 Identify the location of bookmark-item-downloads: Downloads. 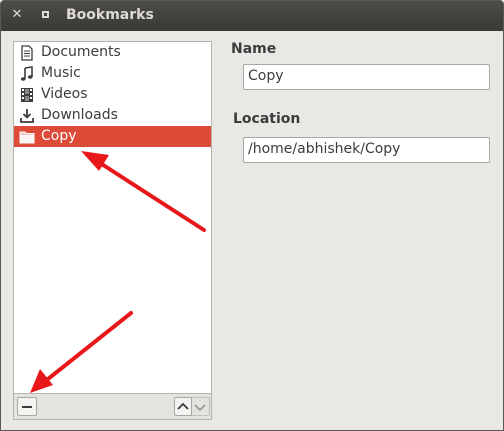
(112, 115).